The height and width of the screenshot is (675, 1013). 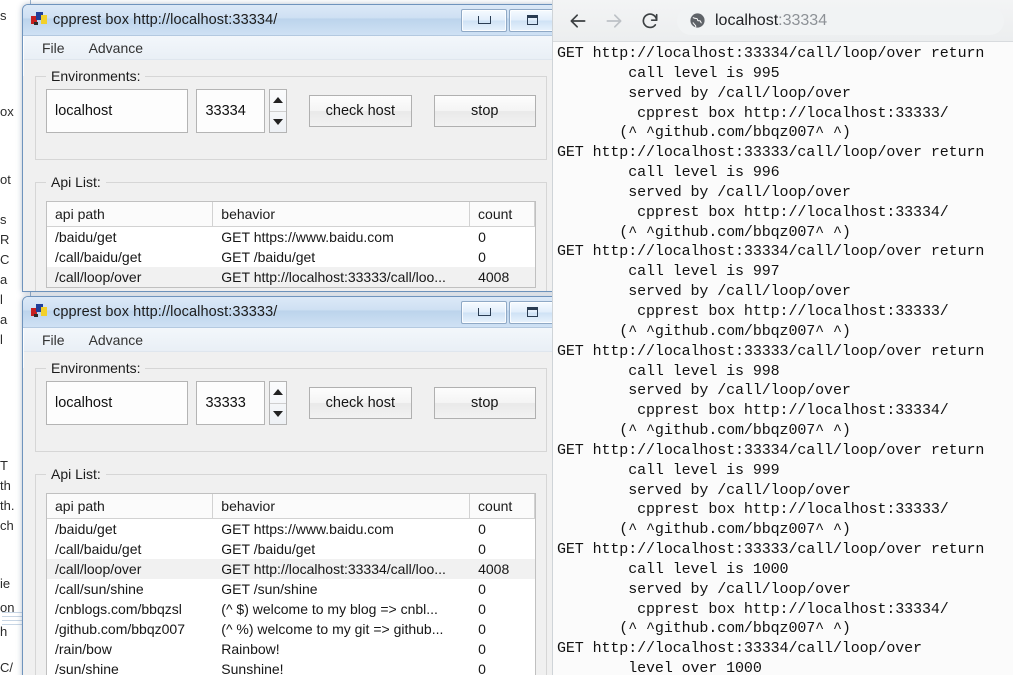 I want to click on background-text-fragment: T, so click(x=4, y=465).